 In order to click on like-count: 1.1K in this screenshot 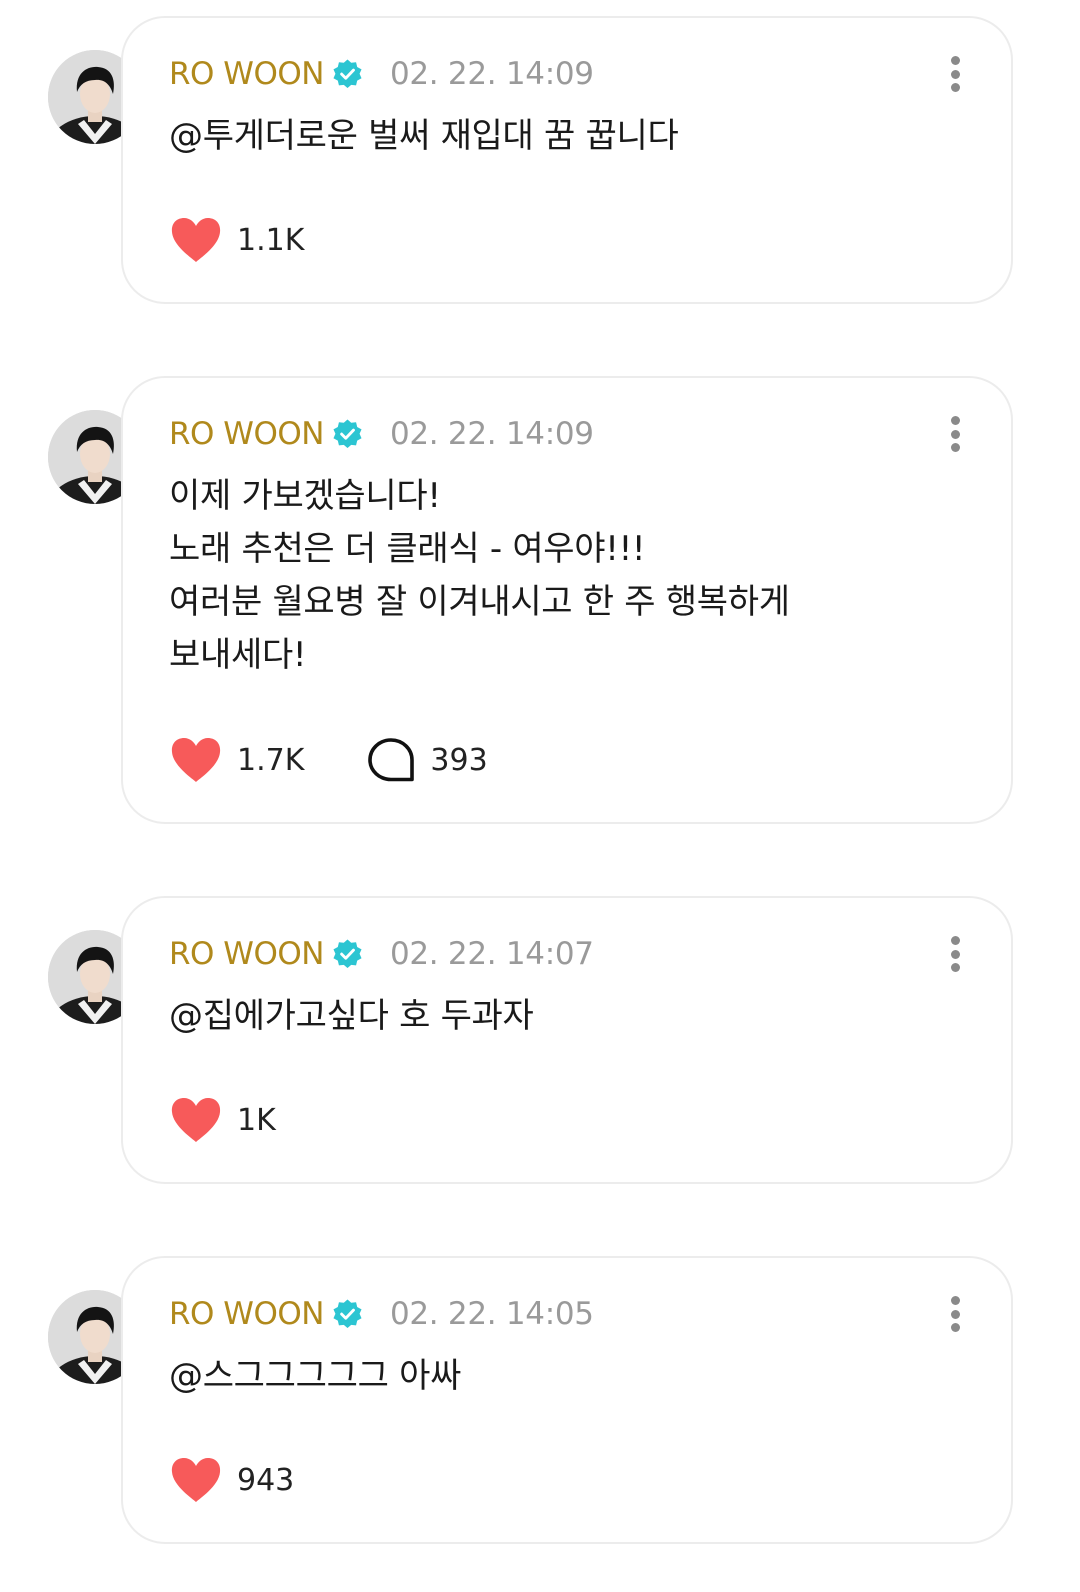, I will do `click(271, 240)`.